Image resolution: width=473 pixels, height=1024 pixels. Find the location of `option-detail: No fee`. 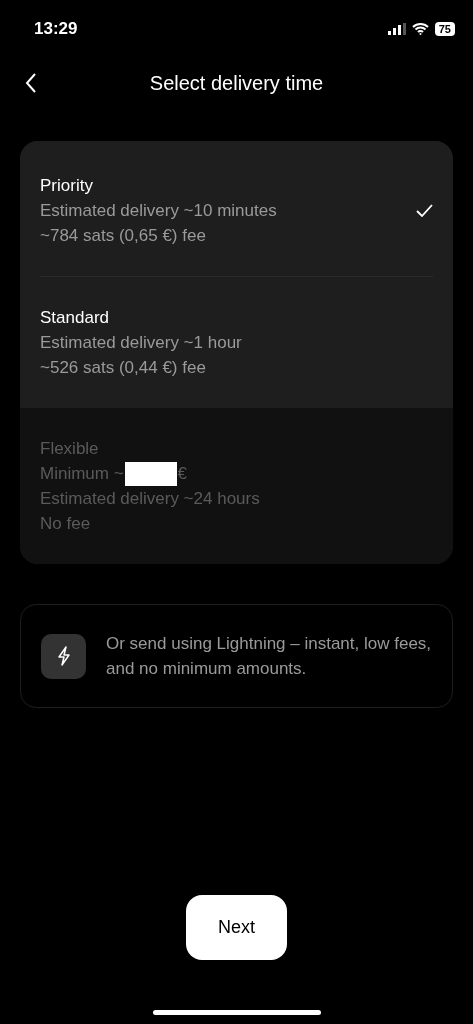

option-detail: No fee is located at coordinates (66, 524).